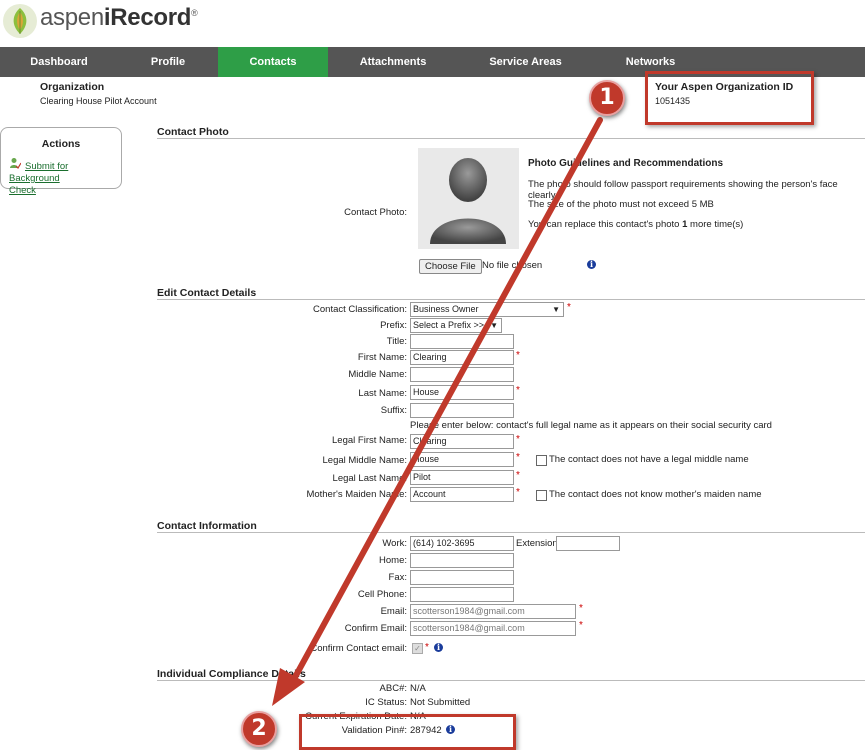 Image resolution: width=865 pixels, height=750 pixels. I want to click on callout-badge-2: 2, so click(259, 729).